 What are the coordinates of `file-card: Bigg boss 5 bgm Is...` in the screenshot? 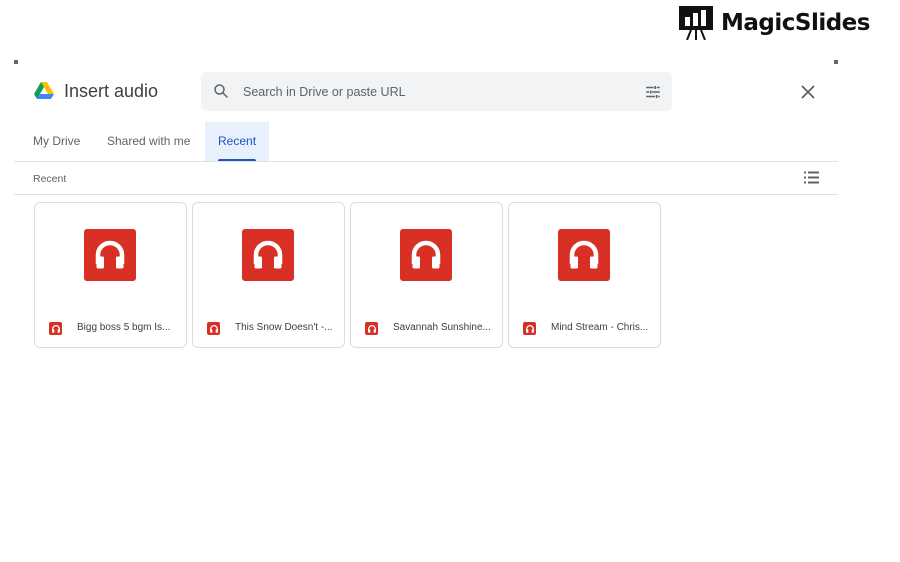 It's located at (110, 275).